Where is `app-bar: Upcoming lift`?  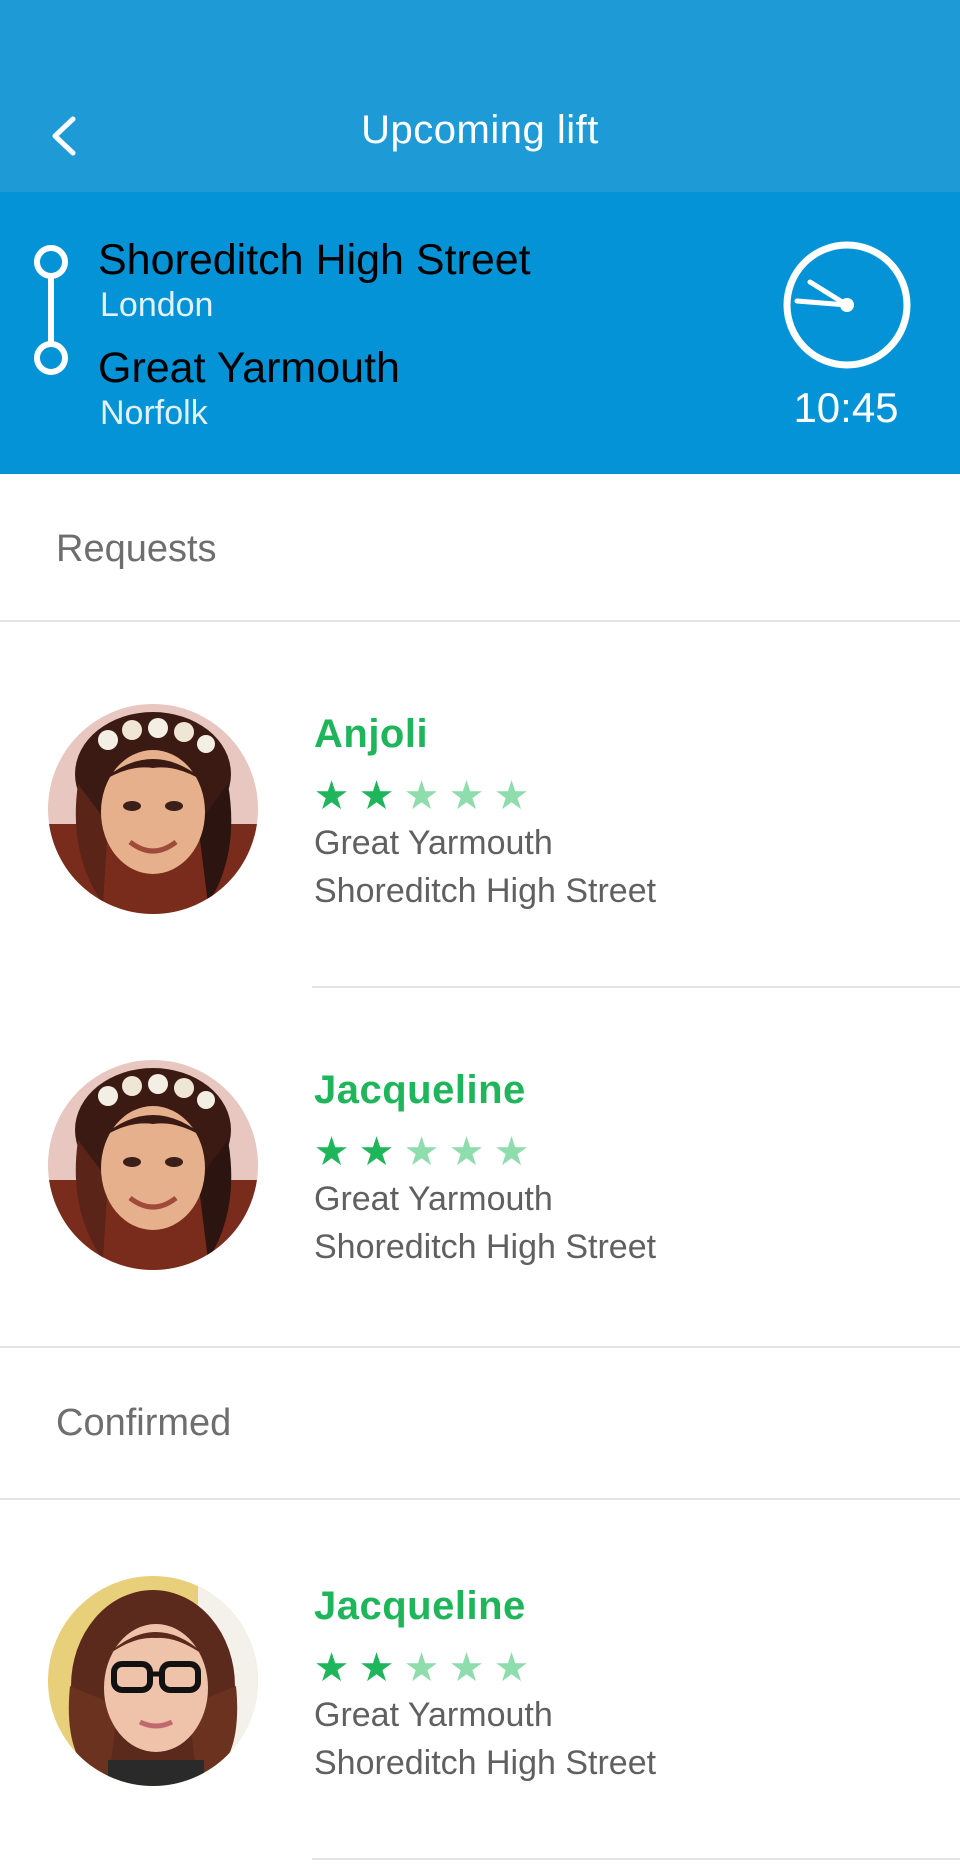
app-bar: Upcoming lift is located at coordinates (480, 96).